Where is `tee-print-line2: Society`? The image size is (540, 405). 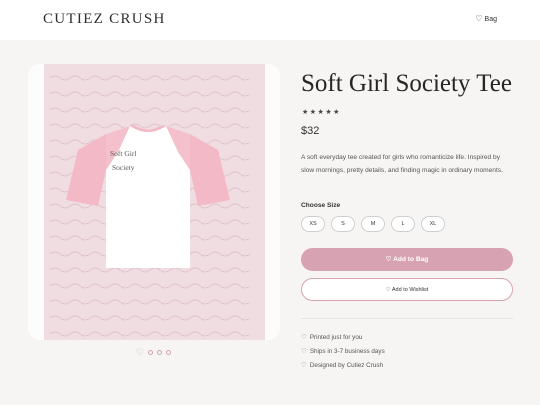
tee-print-line2: Society is located at coordinates (123, 167).